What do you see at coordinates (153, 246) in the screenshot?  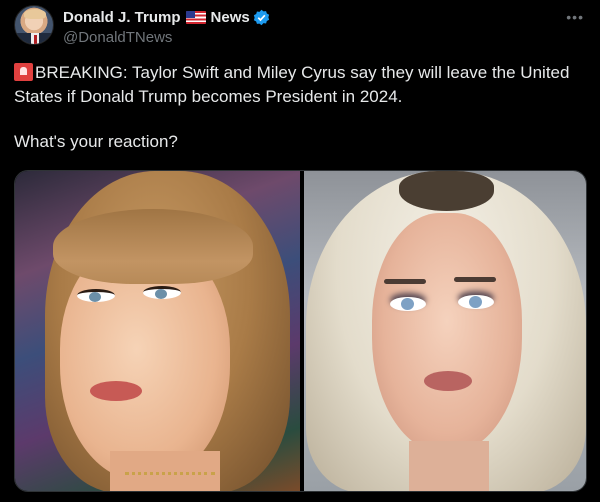 I see `photo-left-bangs` at bounding box center [153, 246].